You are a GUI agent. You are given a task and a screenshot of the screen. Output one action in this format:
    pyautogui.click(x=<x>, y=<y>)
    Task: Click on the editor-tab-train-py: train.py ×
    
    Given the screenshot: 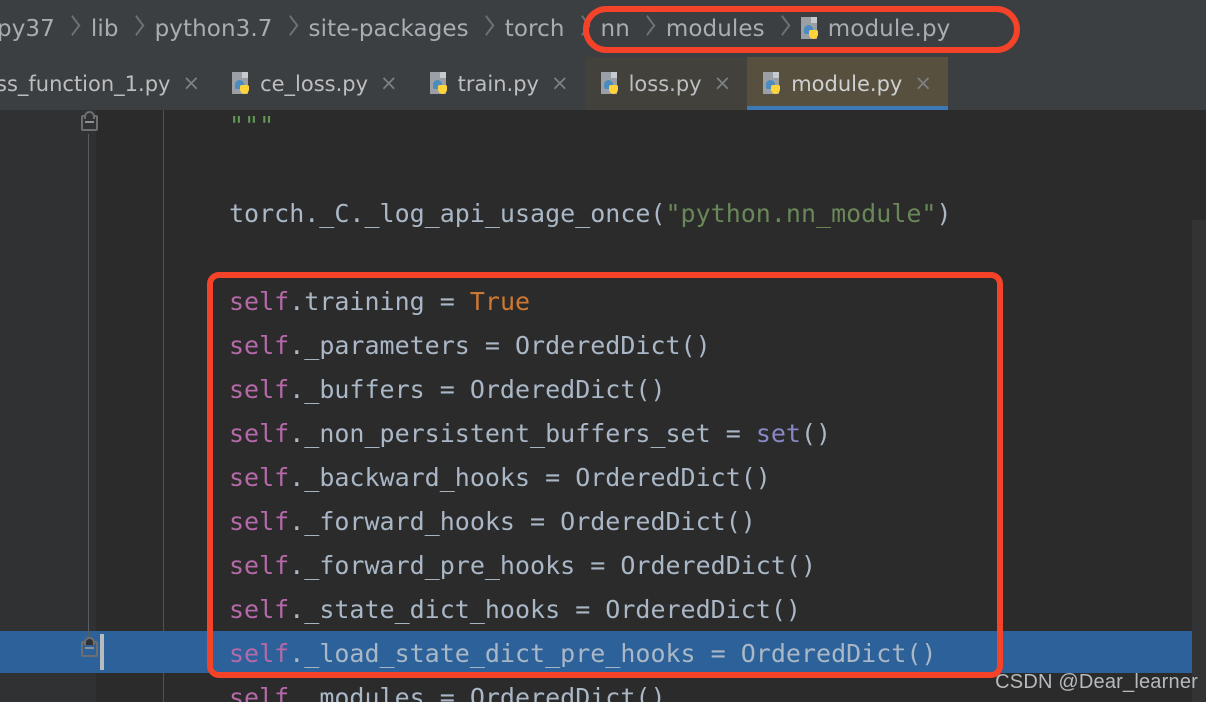 What is the action you would take?
    pyautogui.click(x=499, y=83)
    